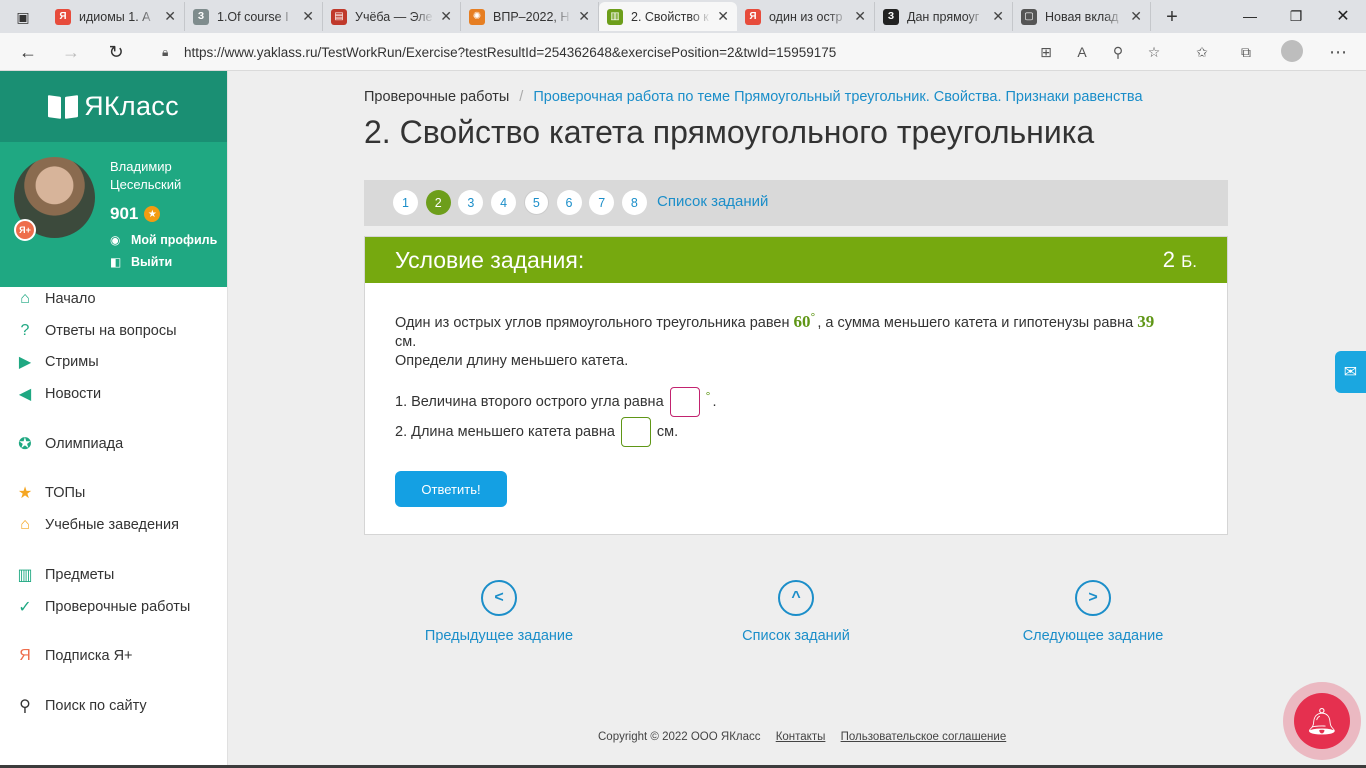  I want to click on sidebar-item-0: ⌂ Начало, so click(55, 299).